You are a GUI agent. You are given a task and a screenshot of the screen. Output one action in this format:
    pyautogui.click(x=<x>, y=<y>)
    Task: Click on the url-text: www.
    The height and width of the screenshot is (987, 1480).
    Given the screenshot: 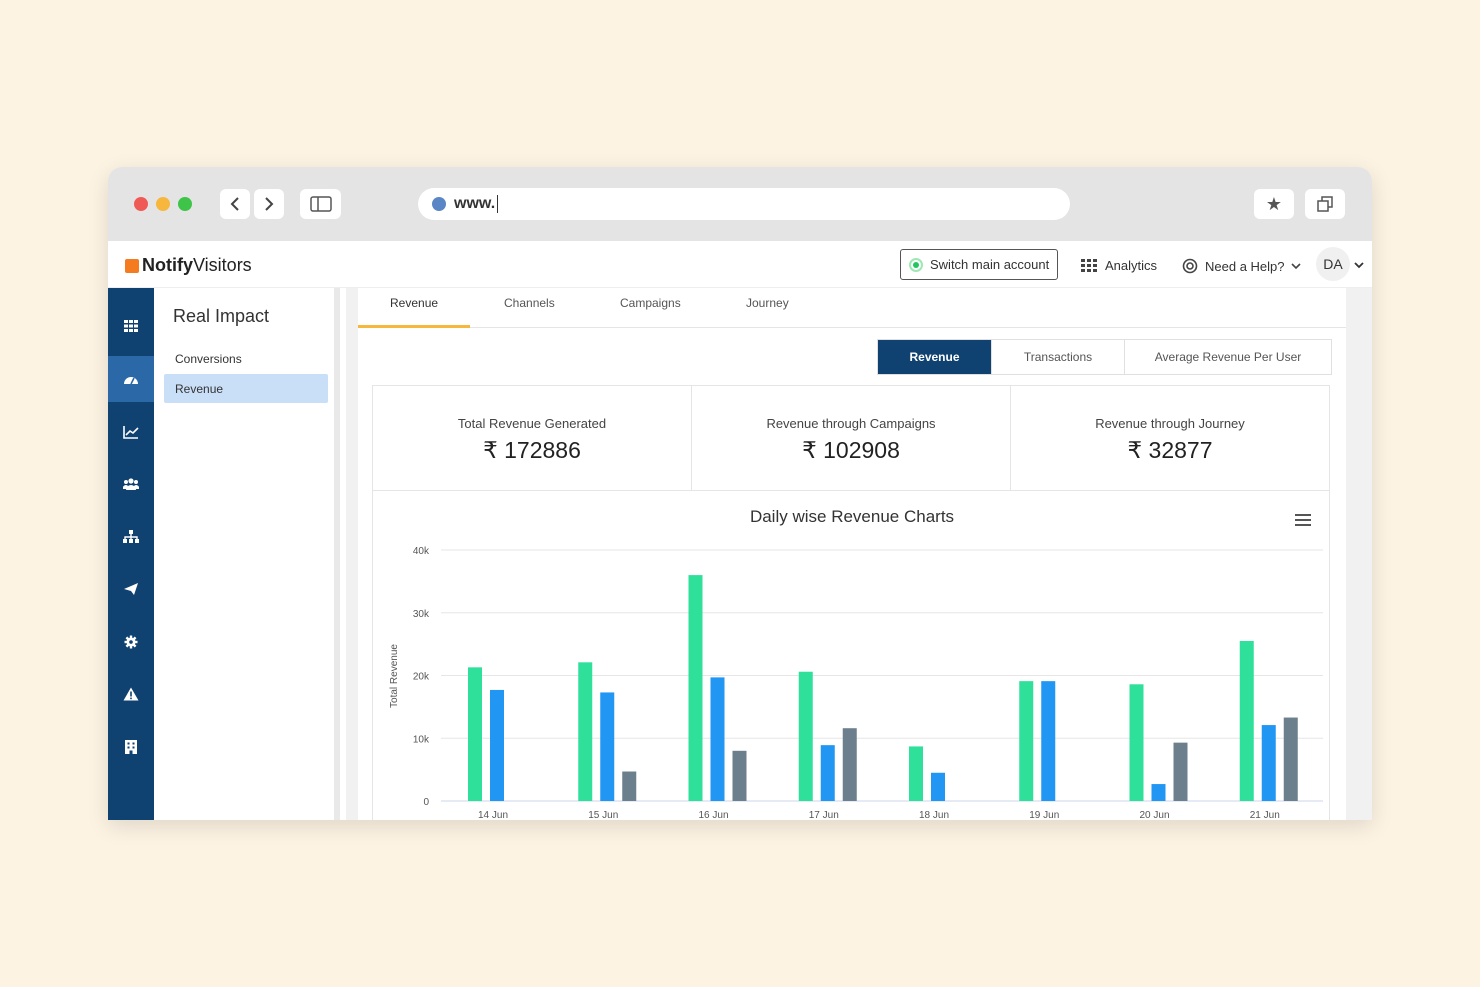 What is the action you would take?
    pyautogui.click(x=475, y=203)
    